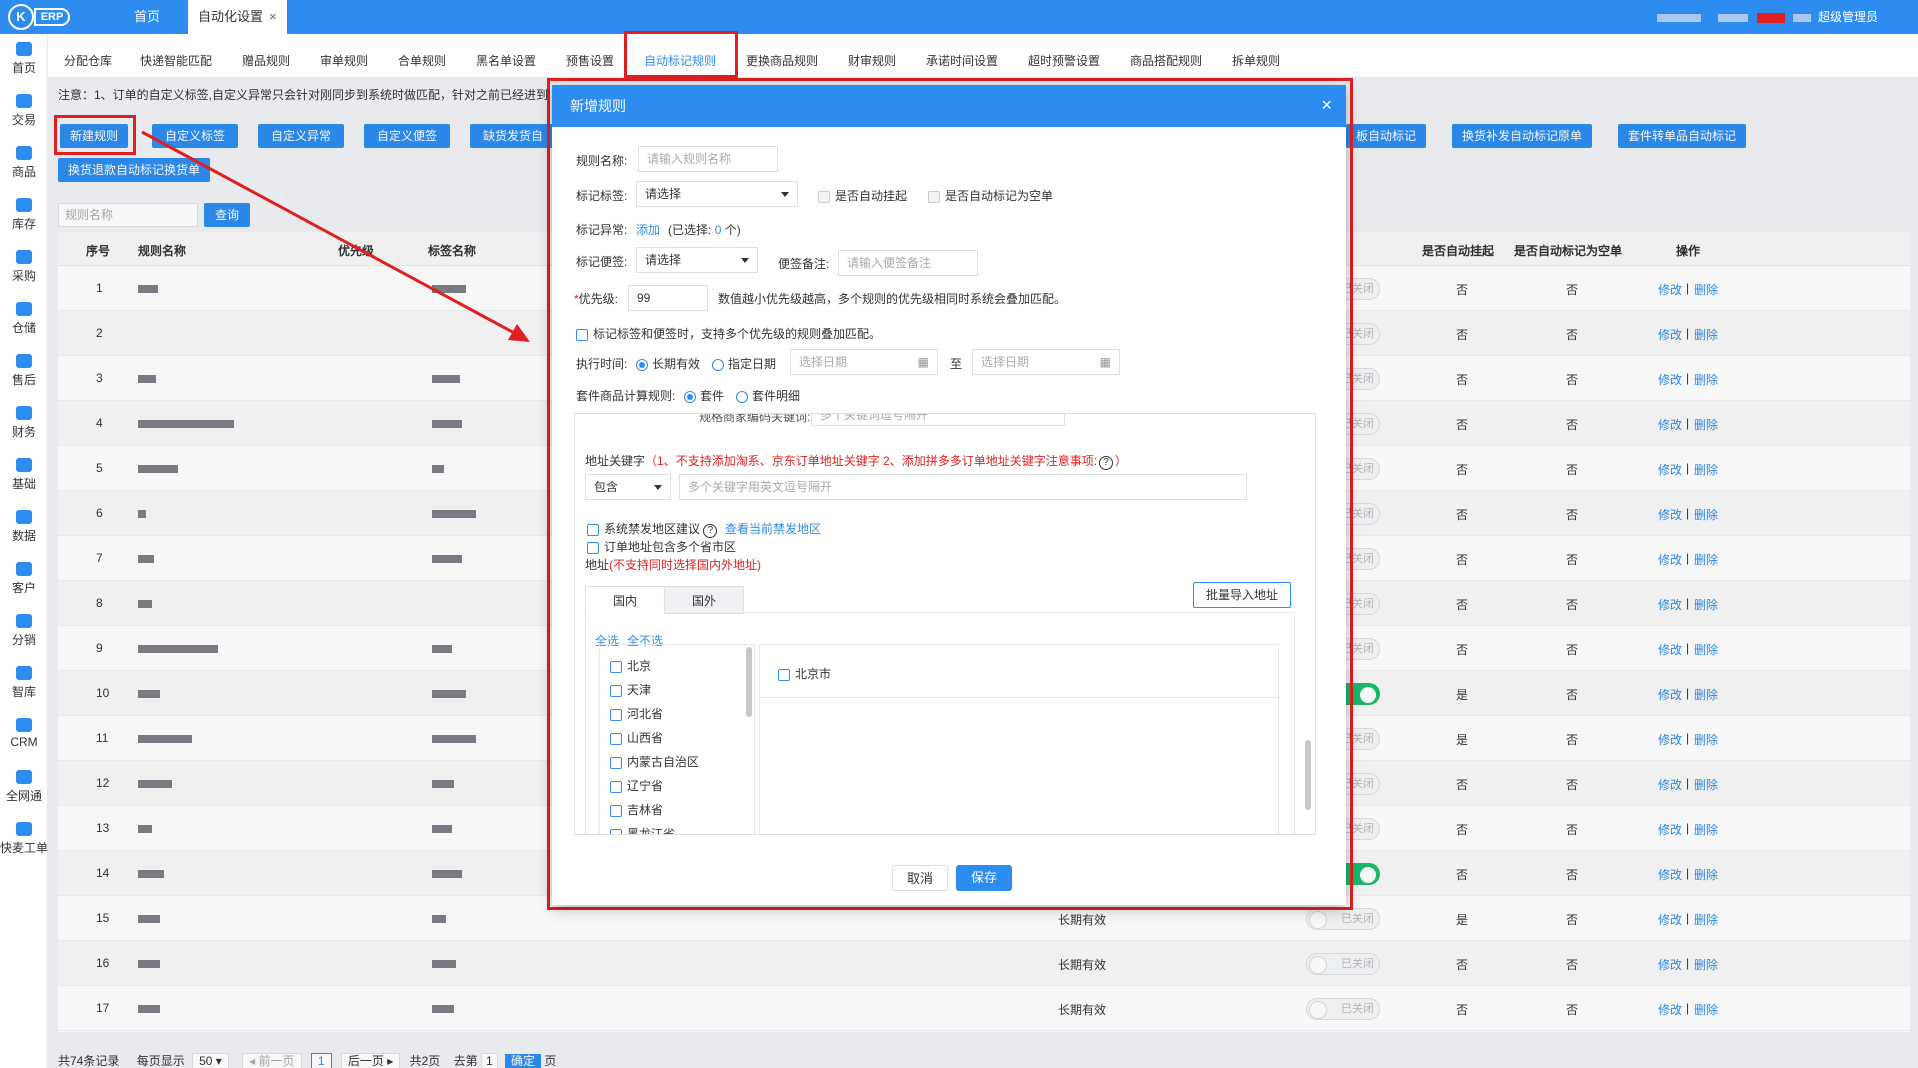 Image resolution: width=1918 pixels, height=1068 pixels. What do you see at coordinates (24, 683) in the screenshot?
I see `sidebar-item-library: 智库` at bounding box center [24, 683].